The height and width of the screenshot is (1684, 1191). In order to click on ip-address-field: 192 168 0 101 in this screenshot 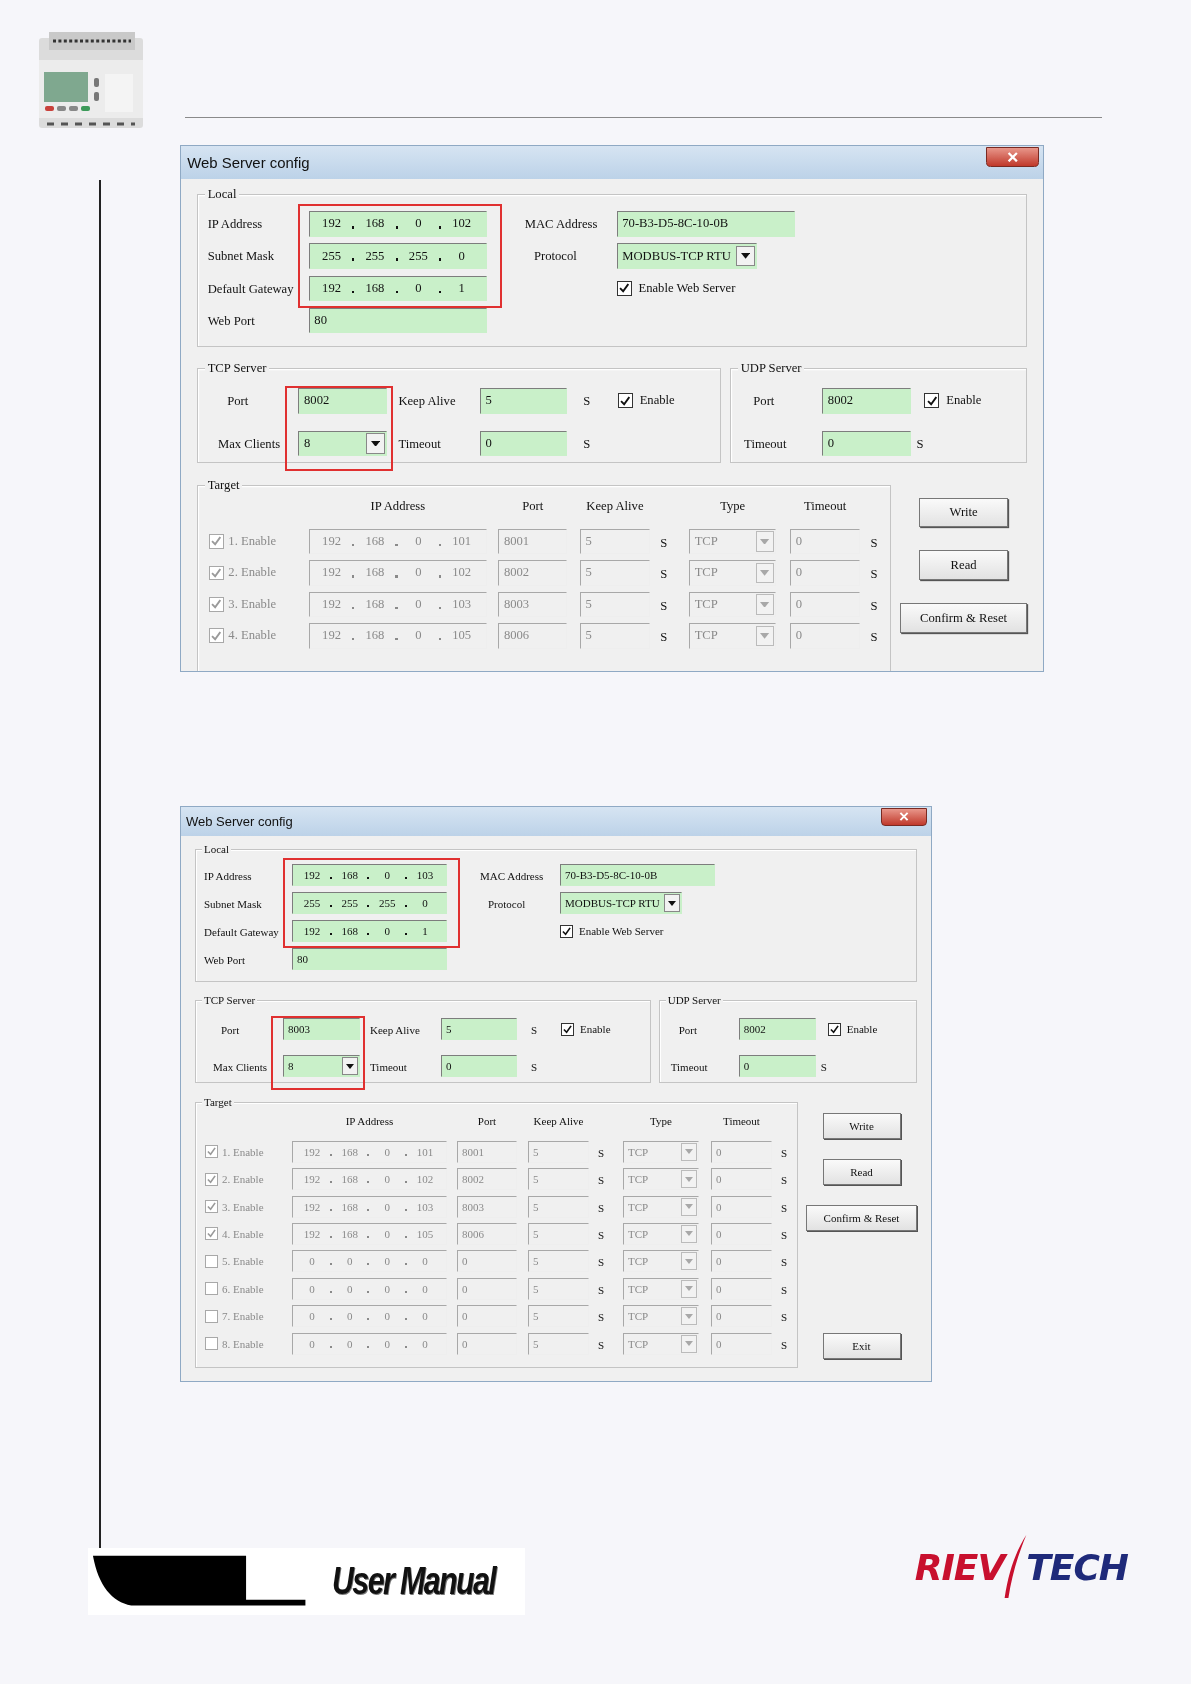, I will do `click(369, 1151)`.